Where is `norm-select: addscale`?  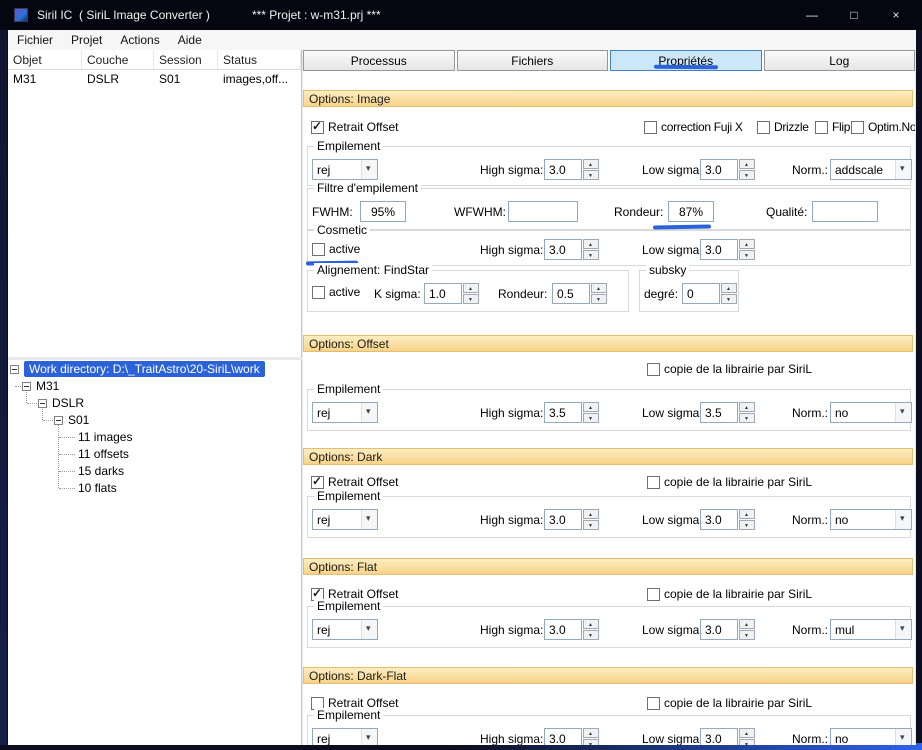
norm-select: addscale is located at coordinates (871, 169).